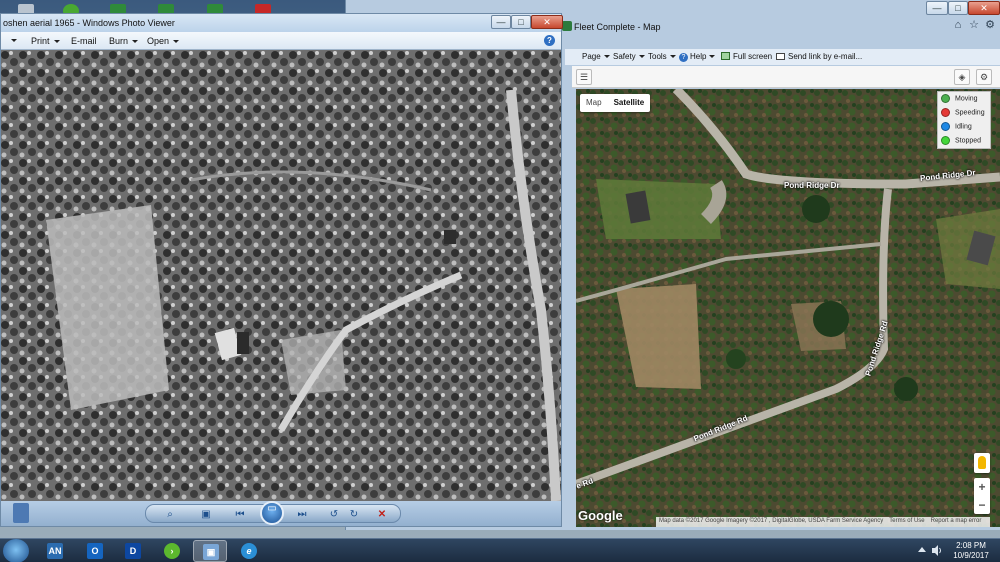 The image size is (1000, 562). Describe the element at coordinates (984, 8) in the screenshot. I see `browser-close-button: ✕` at that location.